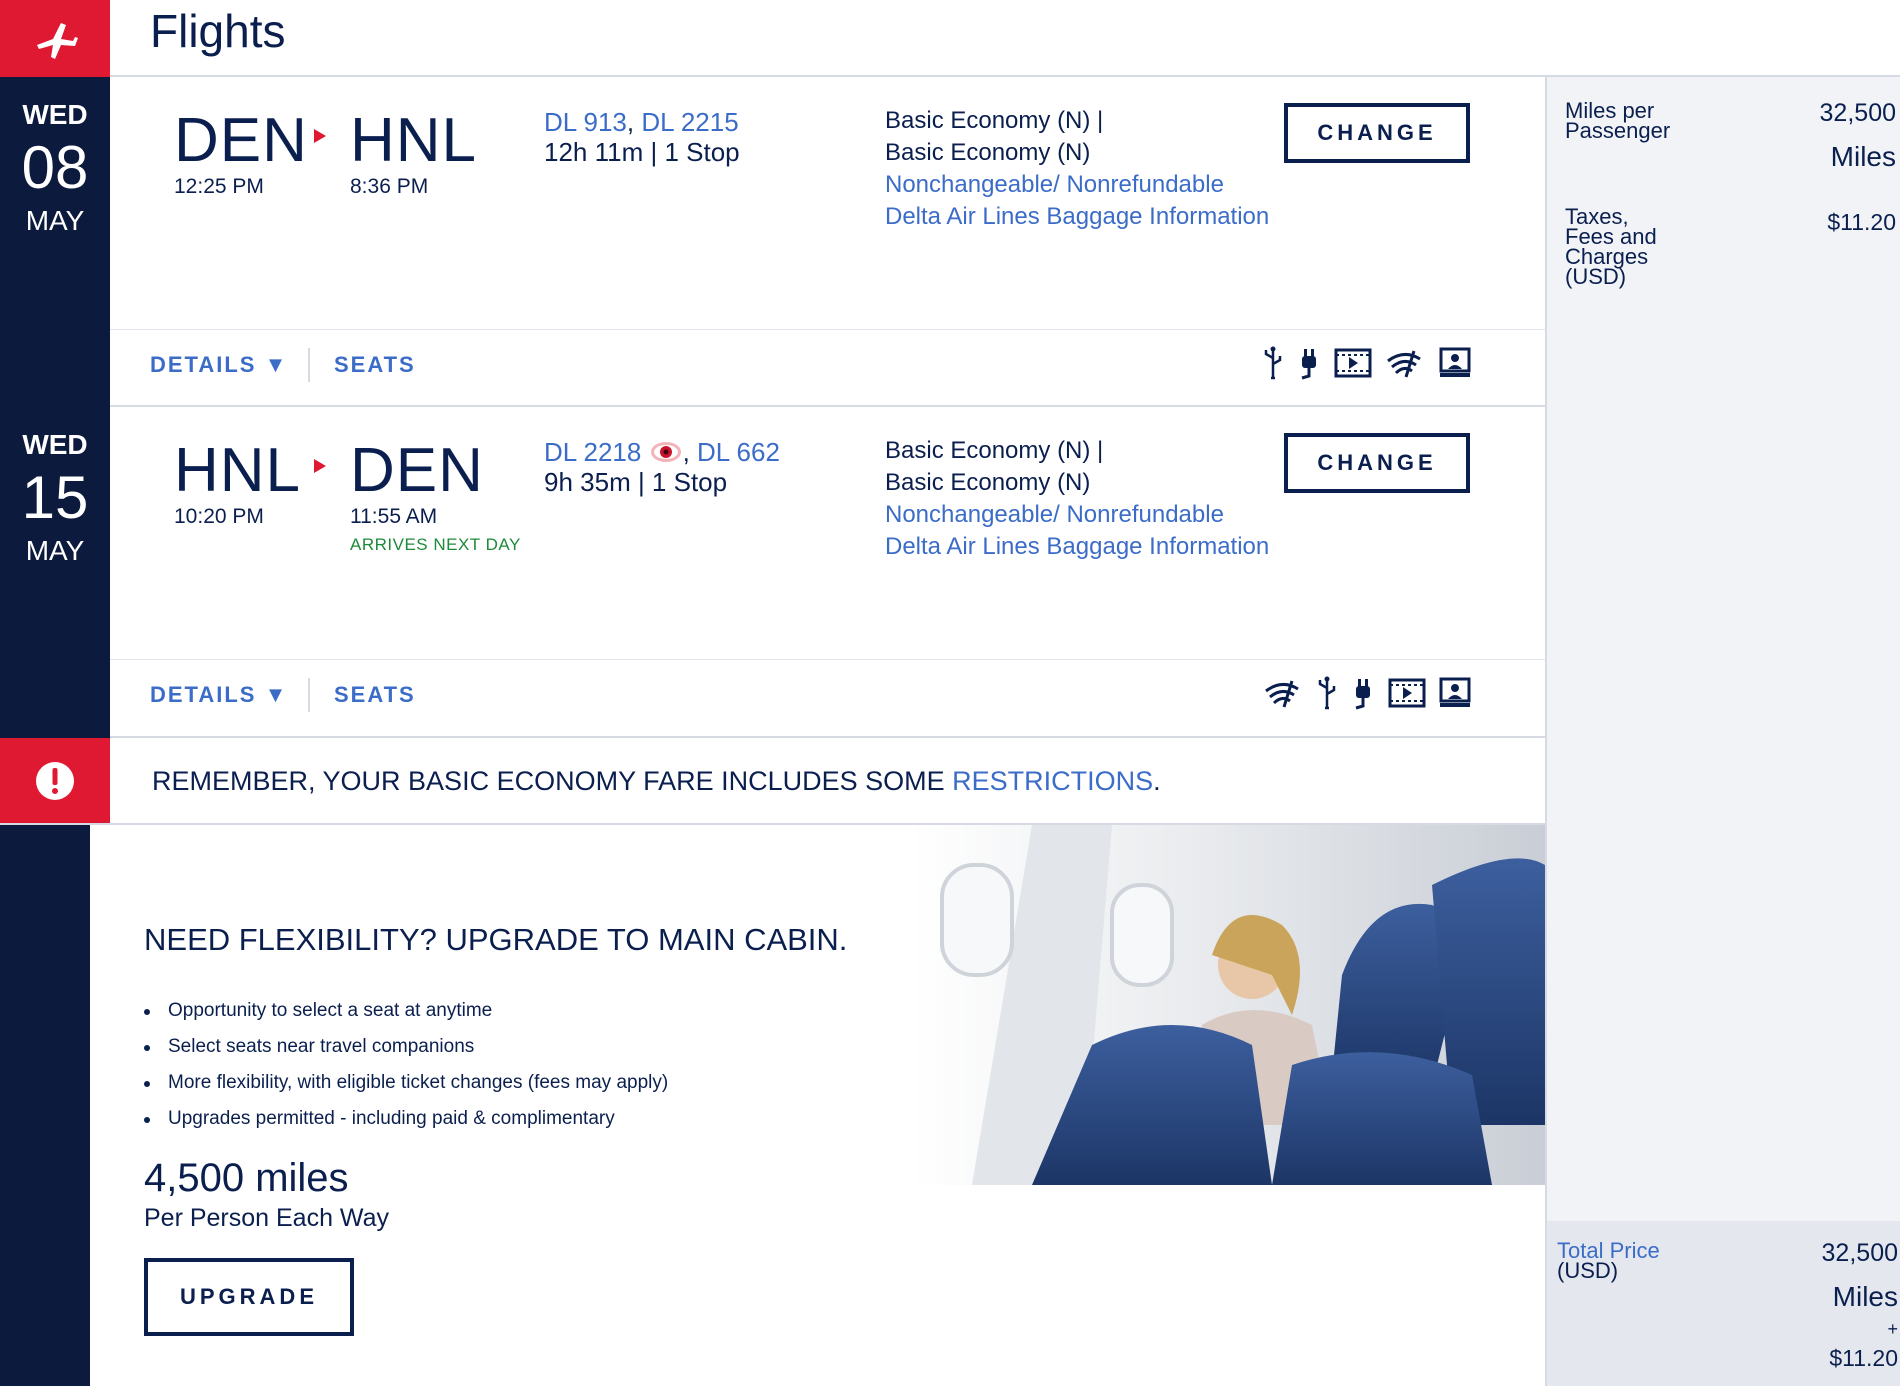 This screenshot has height=1386, width=1900. I want to click on miles-value: 32,500, so click(1857, 113).